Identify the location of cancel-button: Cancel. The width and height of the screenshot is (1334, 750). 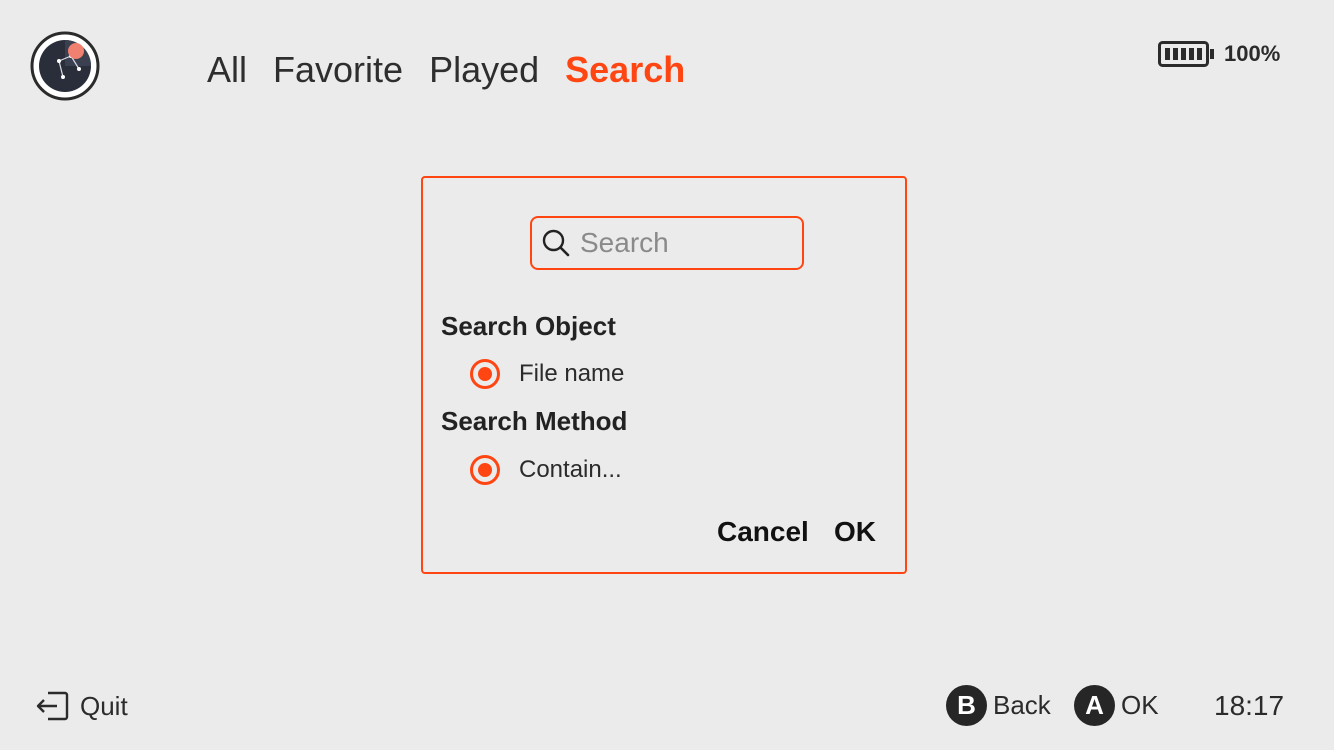
(763, 532).